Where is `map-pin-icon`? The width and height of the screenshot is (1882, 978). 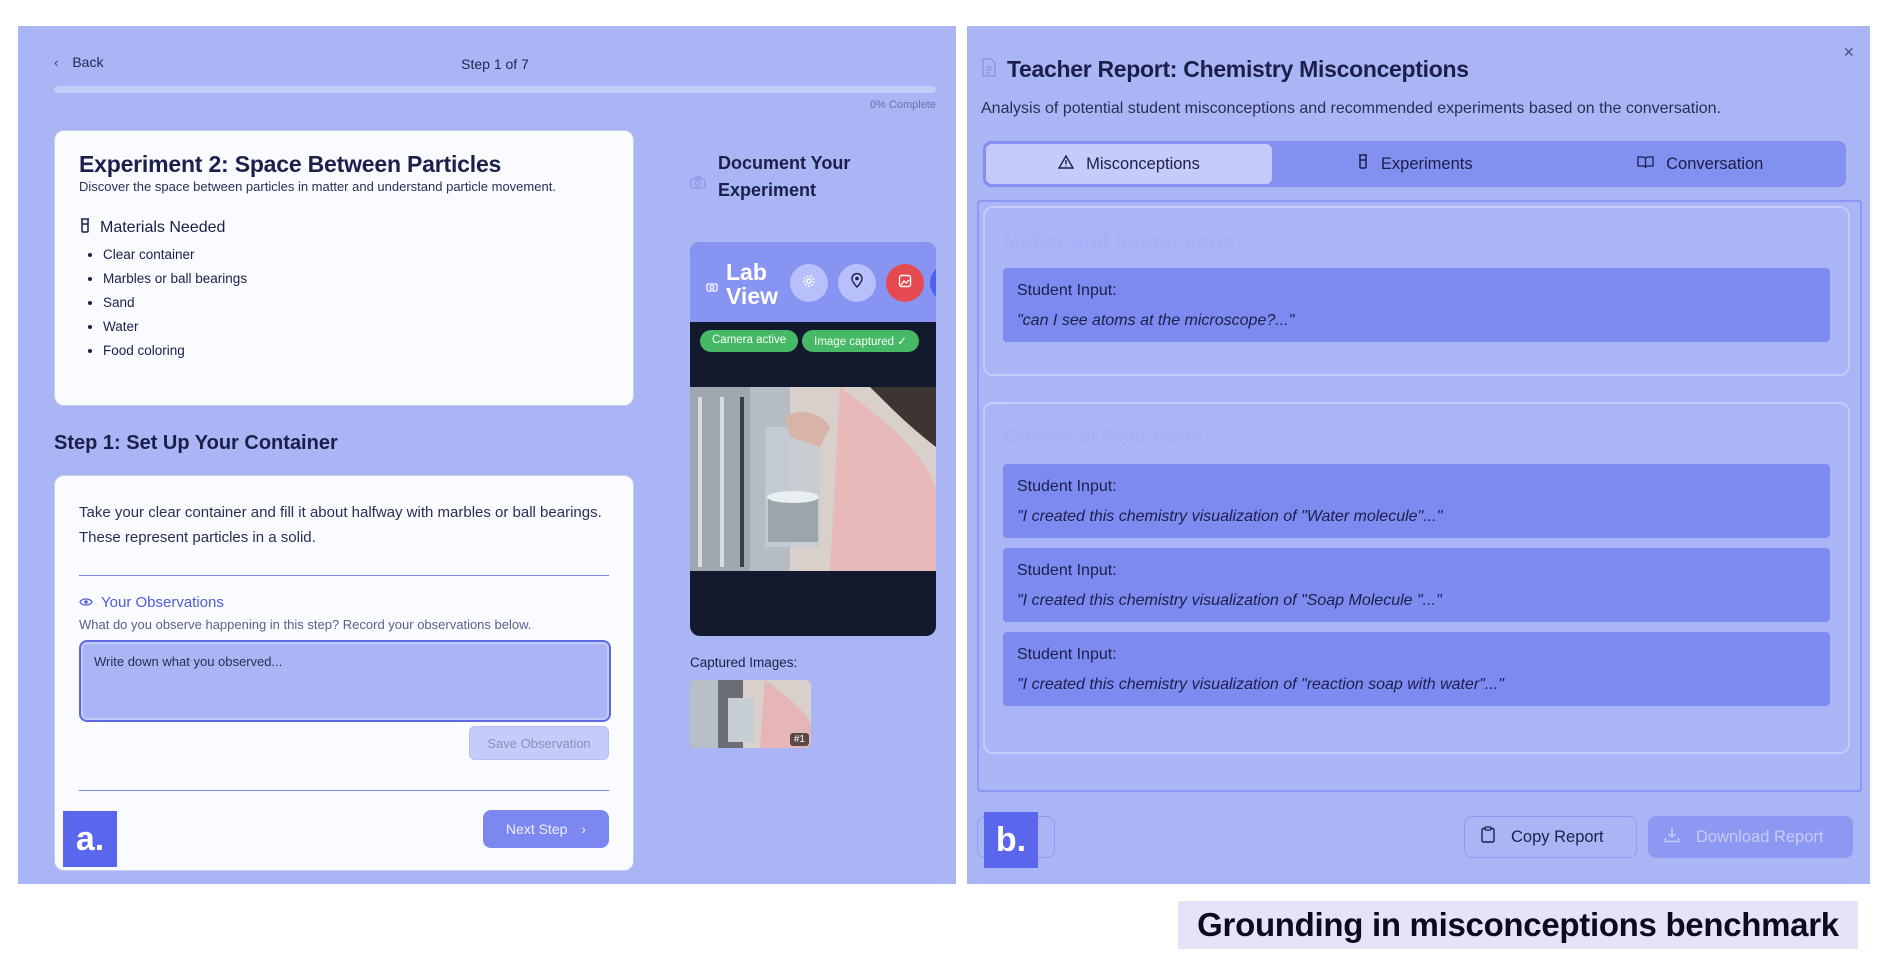
map-pin-icon is located at coordinates (857, 282).